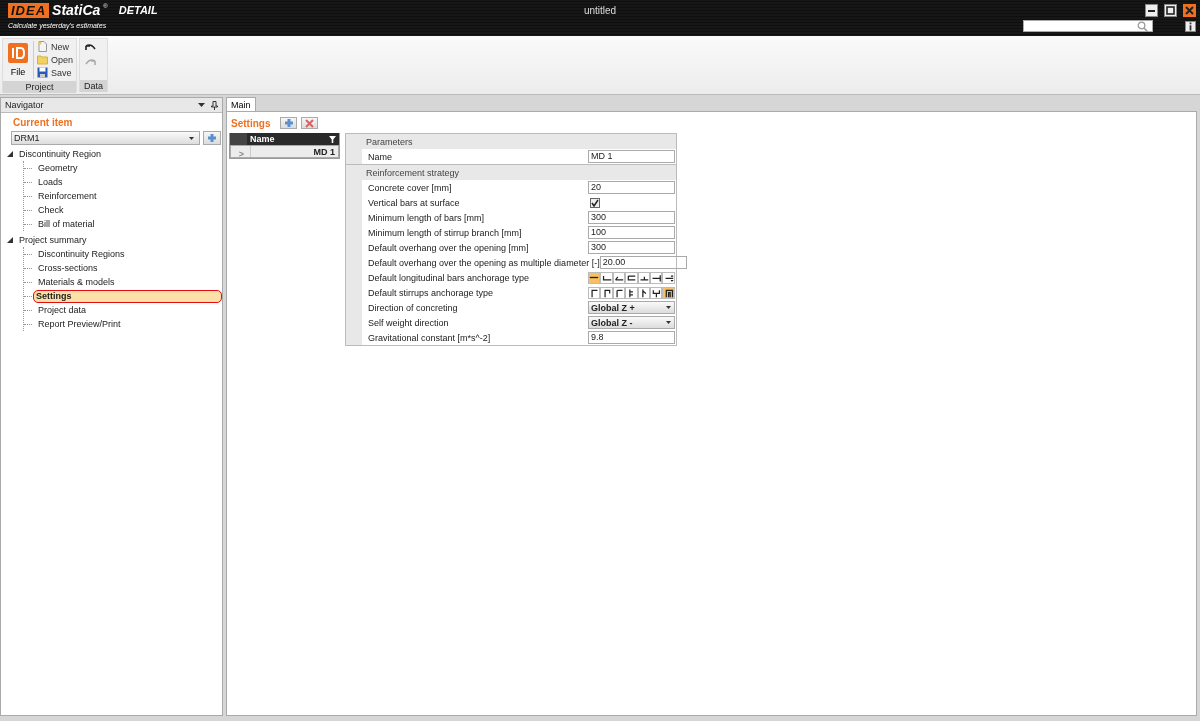 This screenshot has height=721, width=1200. I want to click on folder-icon, so click(42, 59).